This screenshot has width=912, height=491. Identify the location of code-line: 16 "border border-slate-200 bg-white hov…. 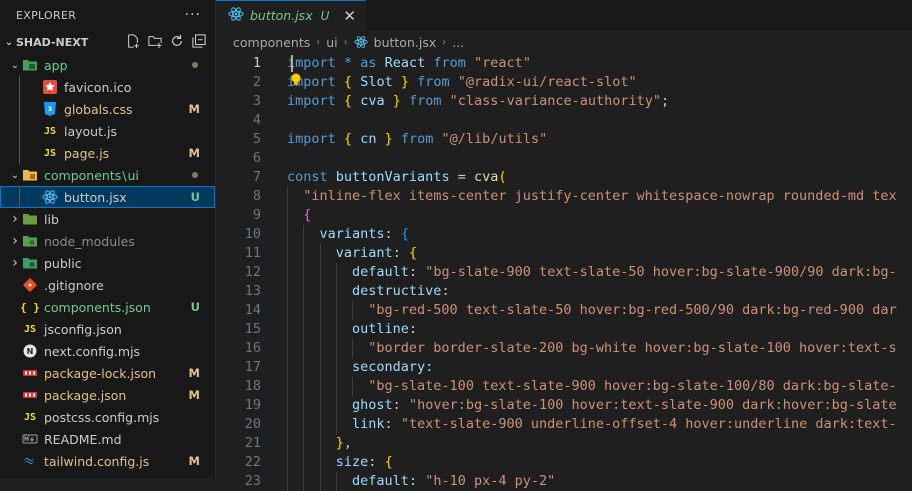
(564, 348).